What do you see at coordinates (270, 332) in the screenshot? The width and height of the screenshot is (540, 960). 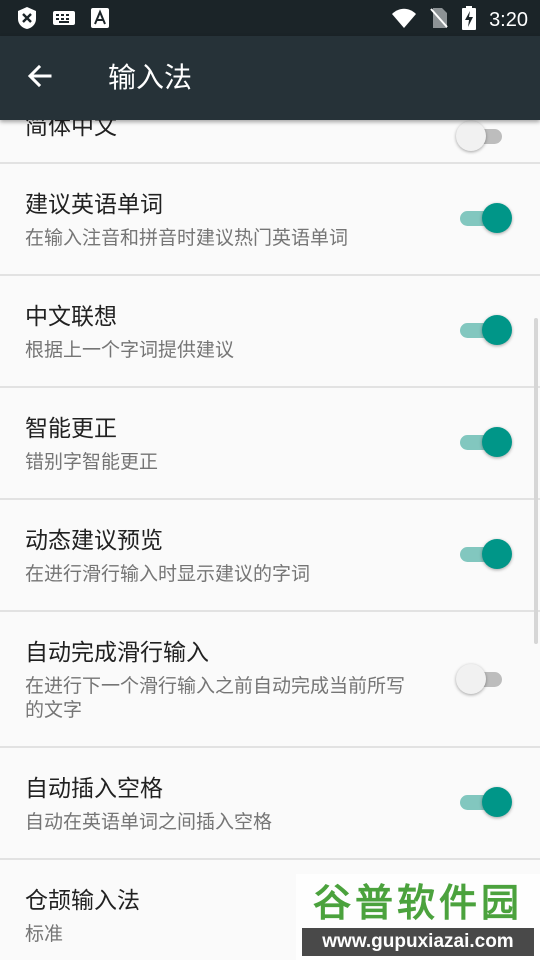 I see `setting-chinese-association: 中文联想 根据上一个字词提供建议` at bounding box center [270, 332].